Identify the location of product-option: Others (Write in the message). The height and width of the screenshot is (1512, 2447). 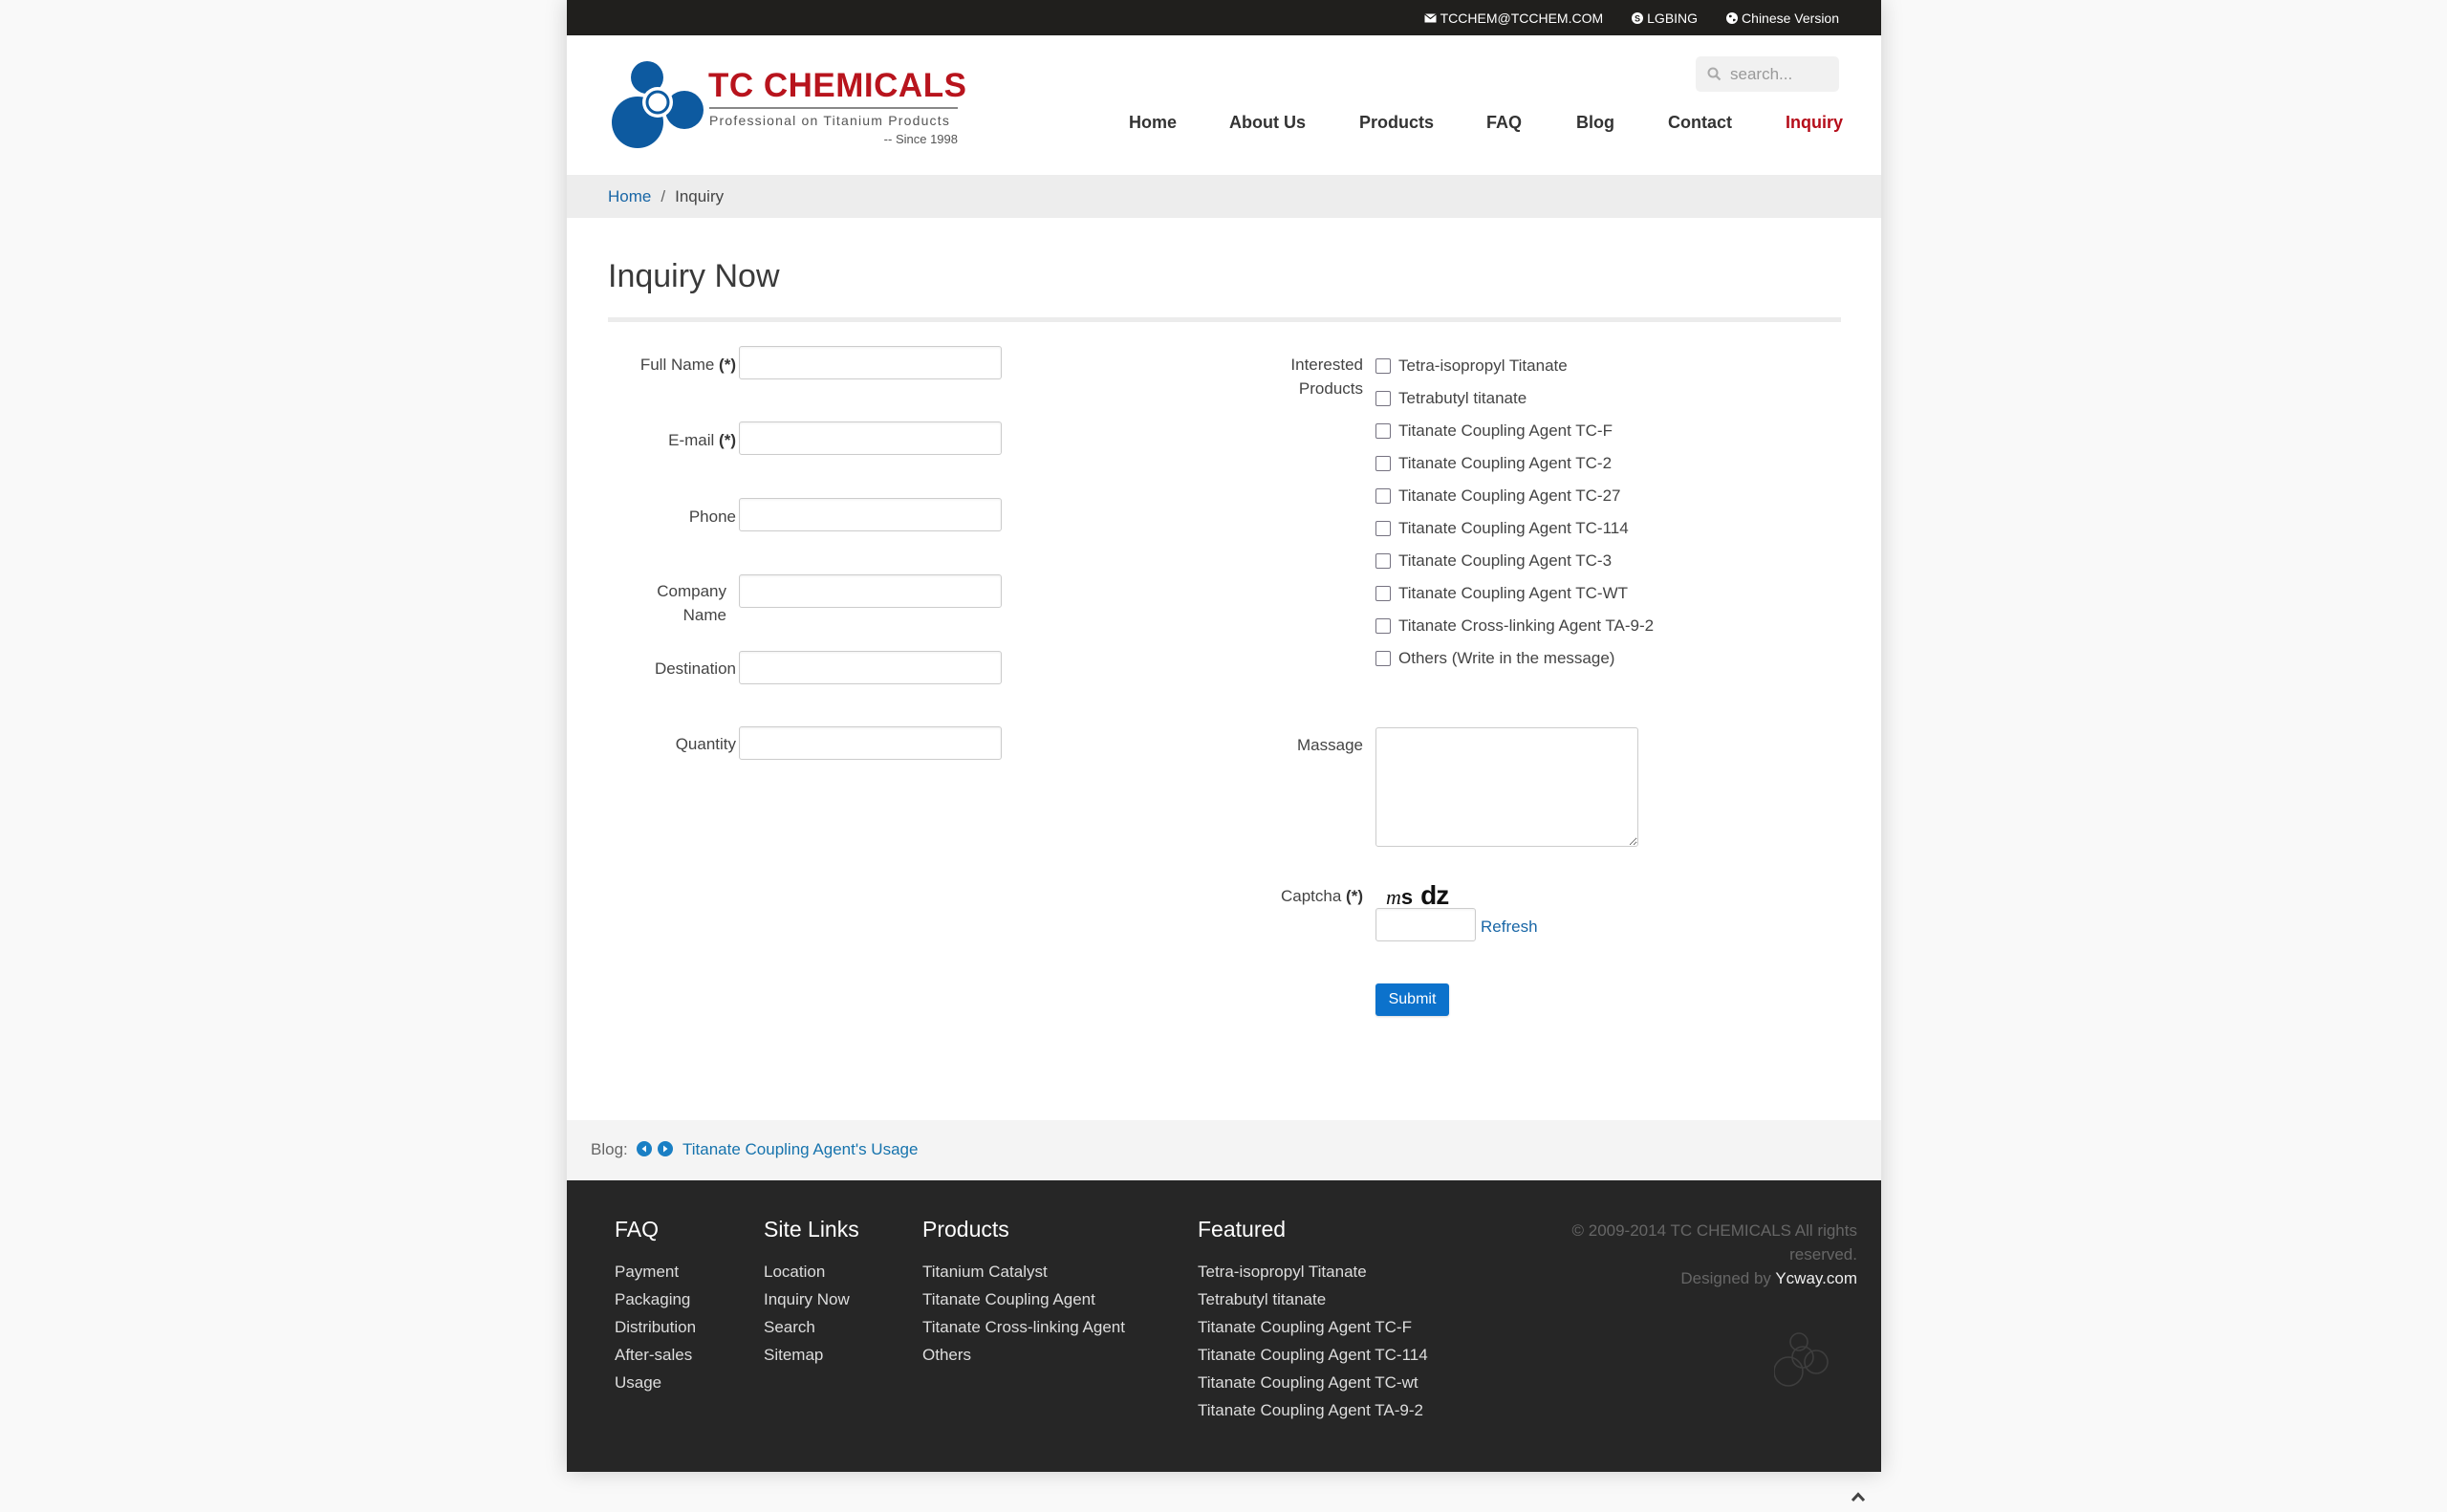
(1514, 658).